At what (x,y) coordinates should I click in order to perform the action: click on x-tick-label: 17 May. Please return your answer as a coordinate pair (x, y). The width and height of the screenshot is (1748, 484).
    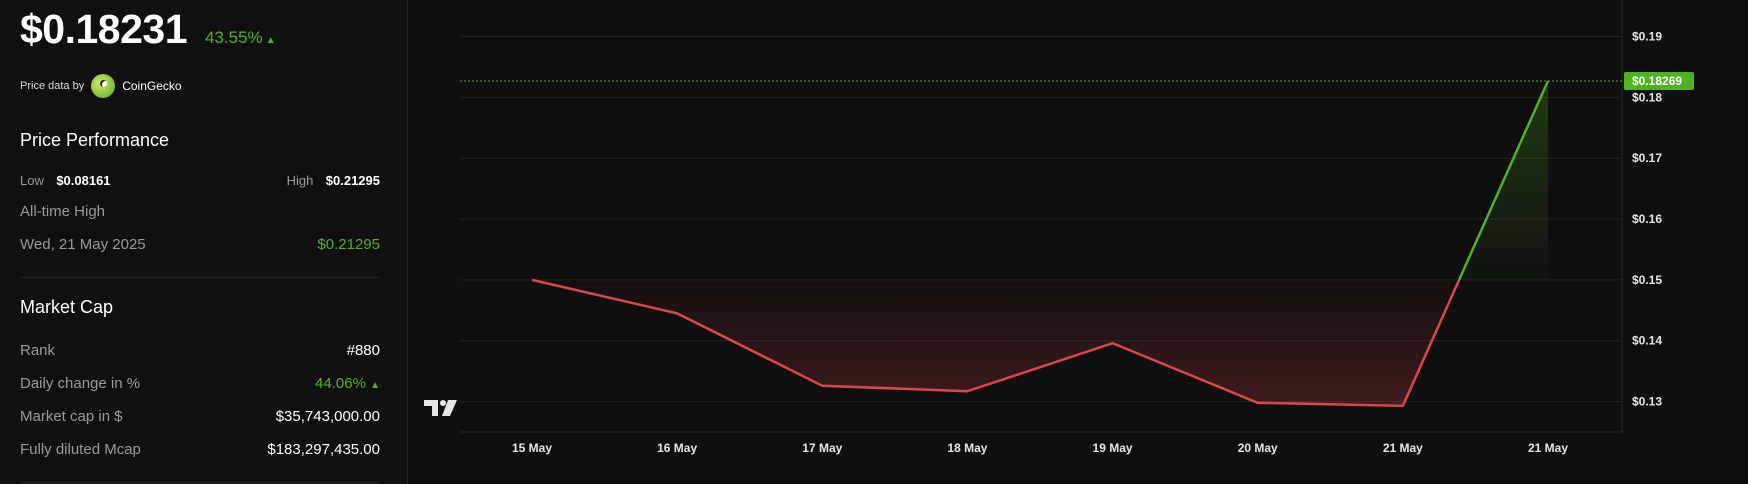
    Looking at the image, I should click on (822, 448).